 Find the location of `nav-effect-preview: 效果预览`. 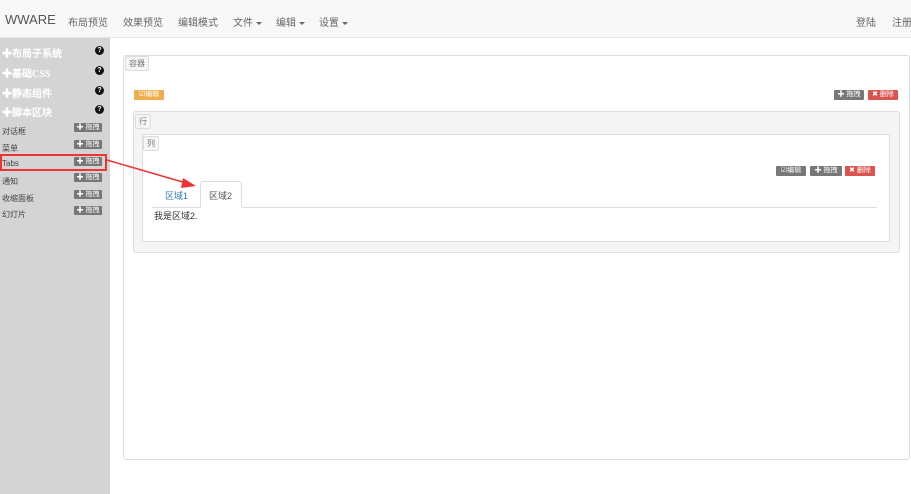

nav-effect-preview: 效果预览 is located at coordinates (143, 21).